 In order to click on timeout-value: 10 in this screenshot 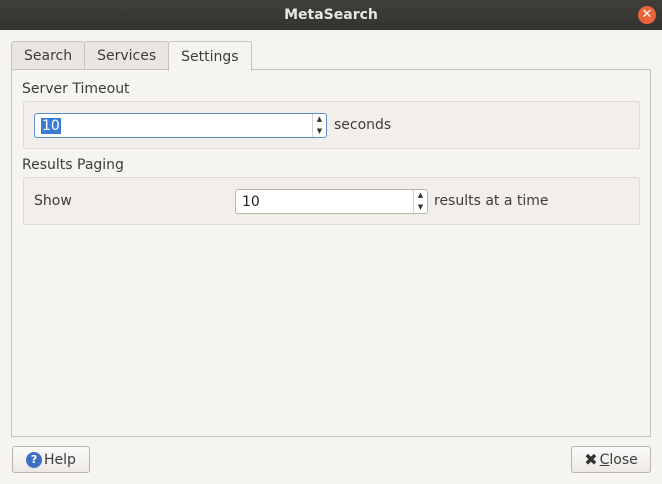, I will do `click(173, 125)`.